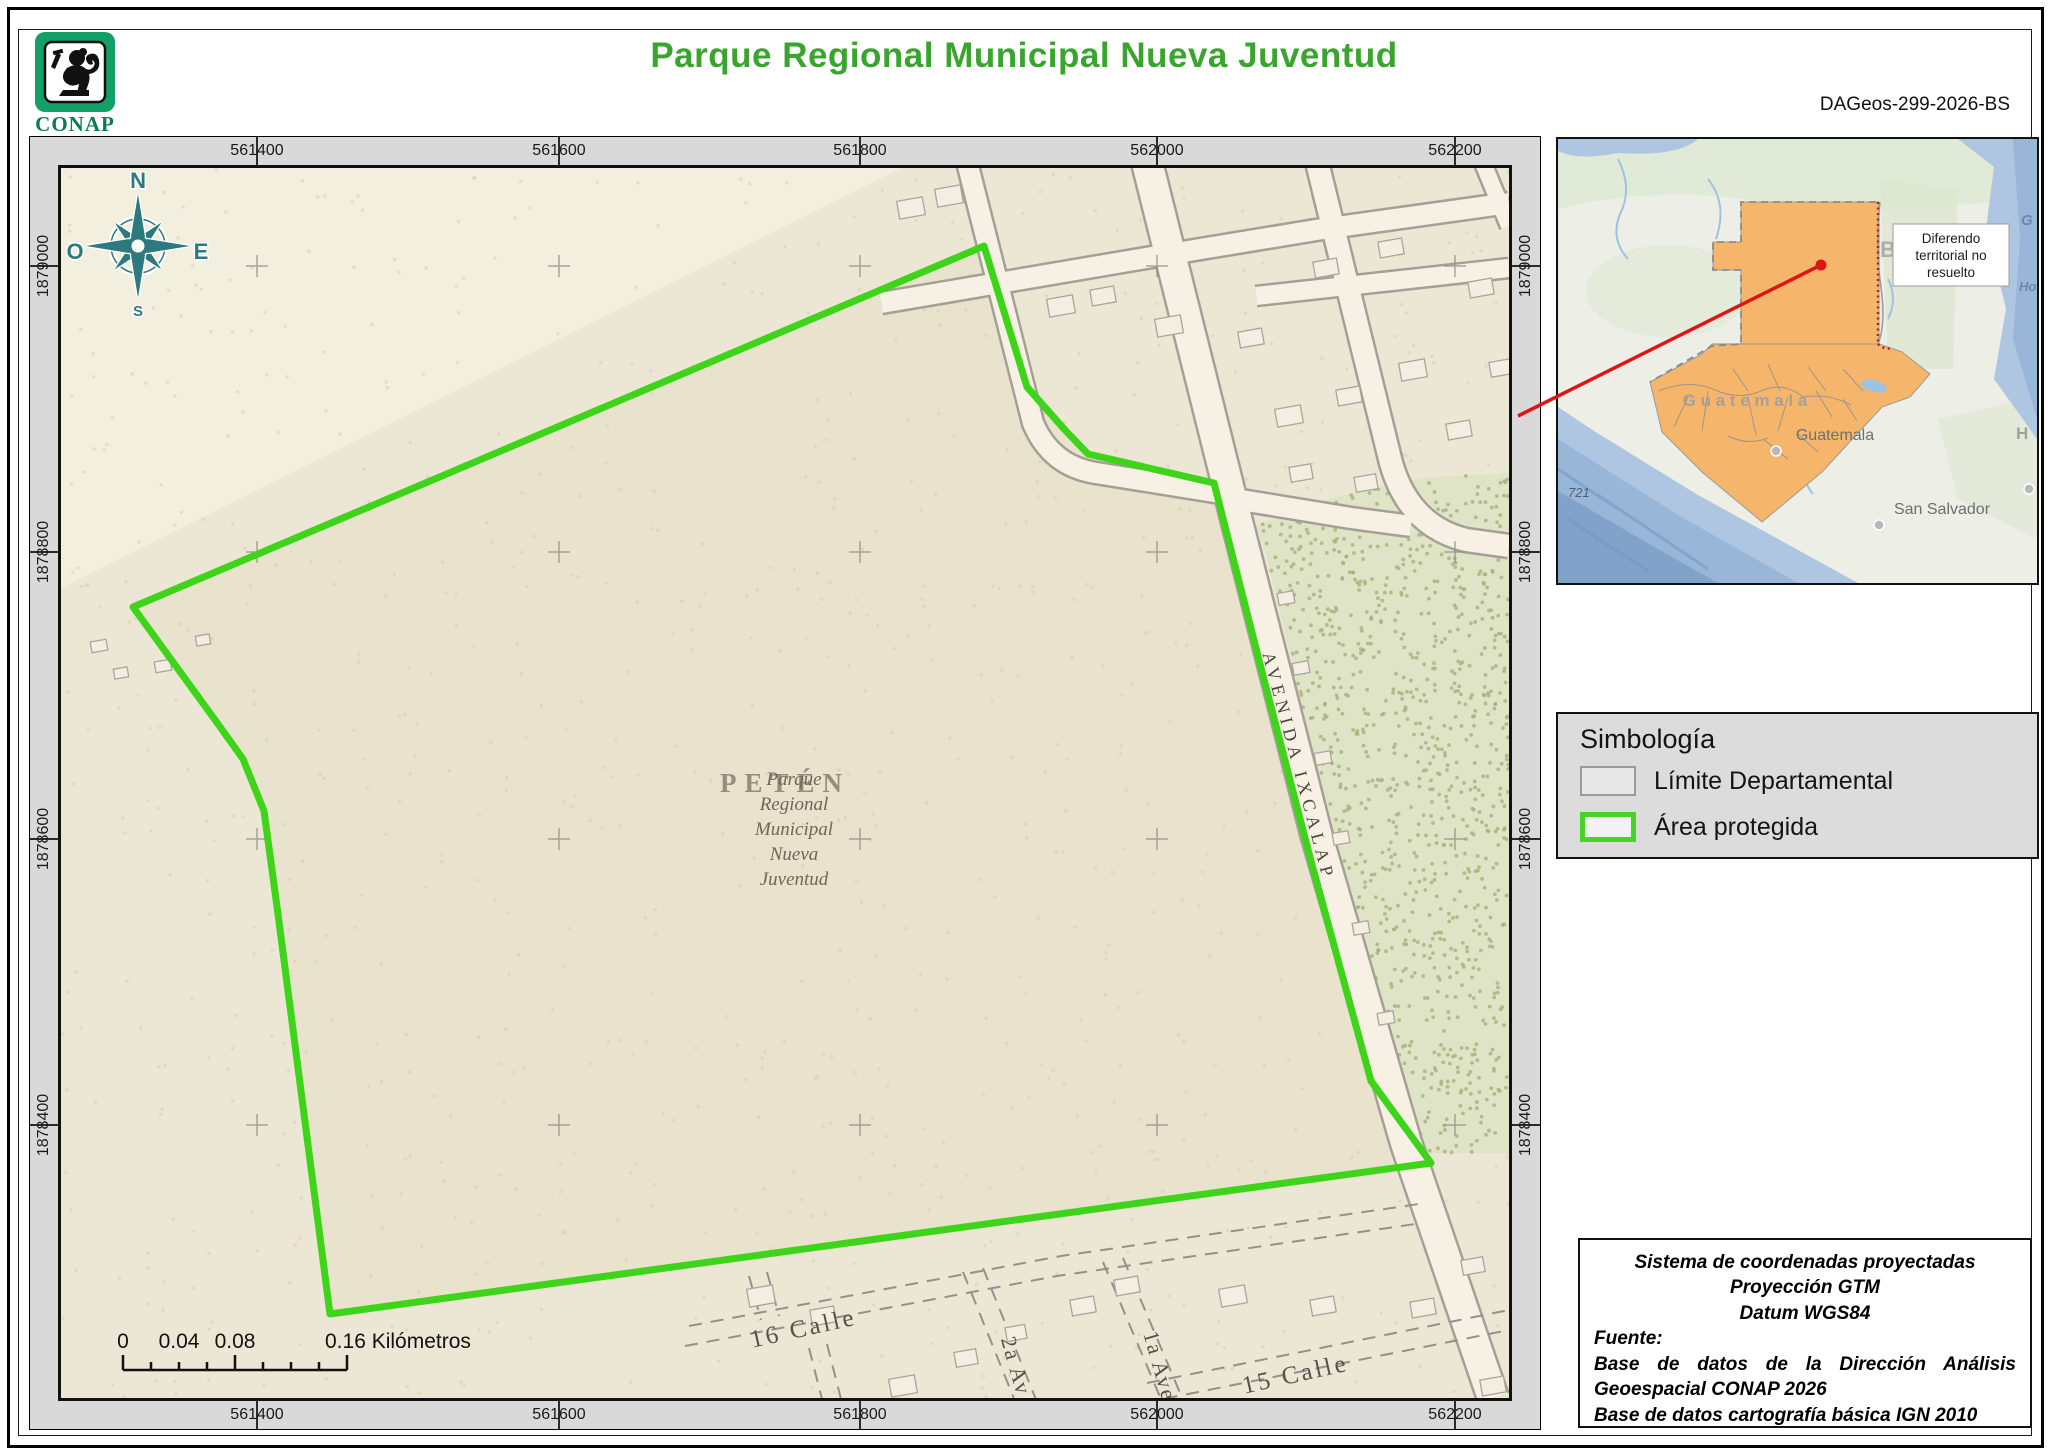 The width and height of the screenshot is (2048, 1452). What do you see at coordinates (794, 804) in the screenshot?
I see `park-name-line: Regional` at bounding box center [794, 804].